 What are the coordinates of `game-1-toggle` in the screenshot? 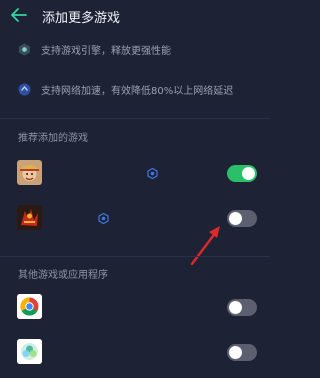 It's located at (242, 173).